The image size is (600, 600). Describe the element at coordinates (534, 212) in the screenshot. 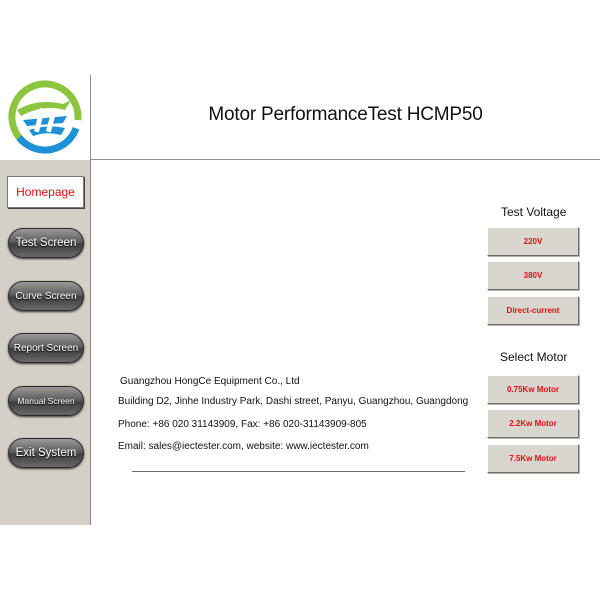

I see `test-voltage-label: Test Voltage` at that location.